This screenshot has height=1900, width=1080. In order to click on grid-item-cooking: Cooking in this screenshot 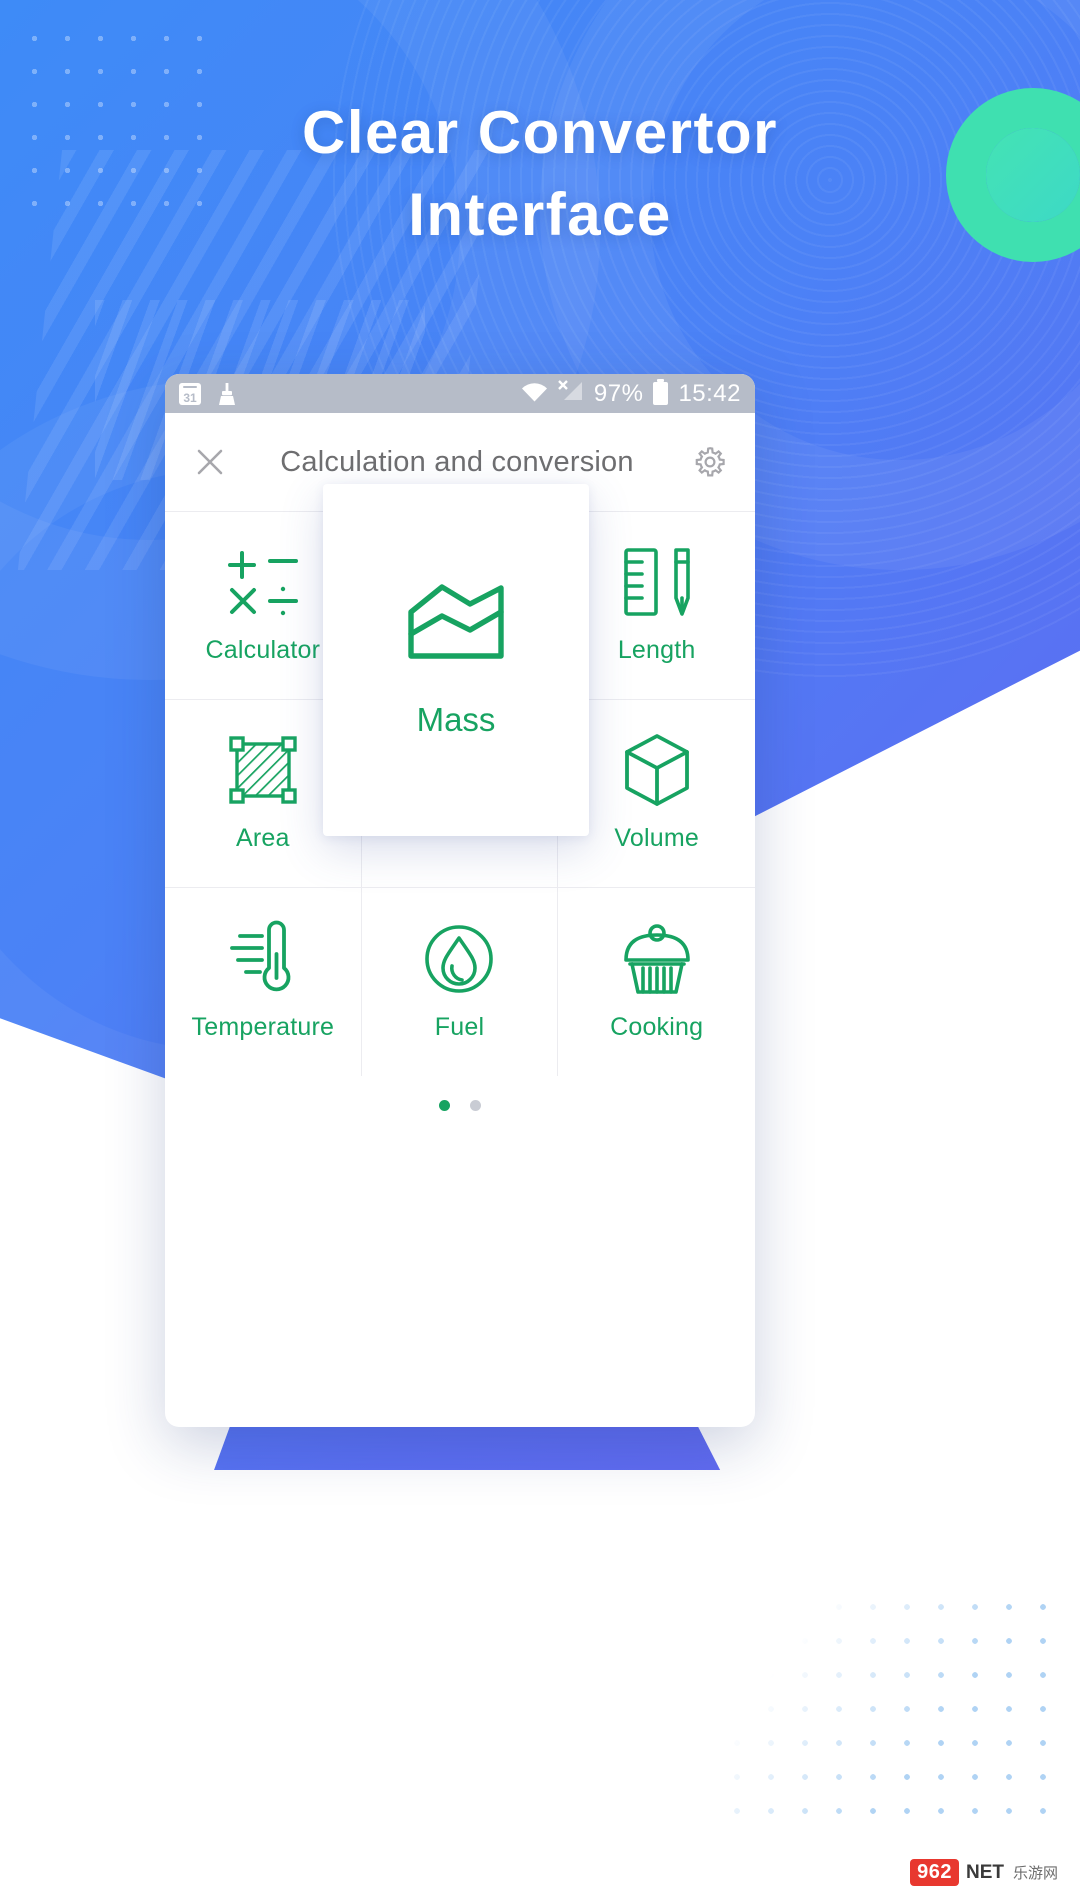, I will do `click(656, 982)`.